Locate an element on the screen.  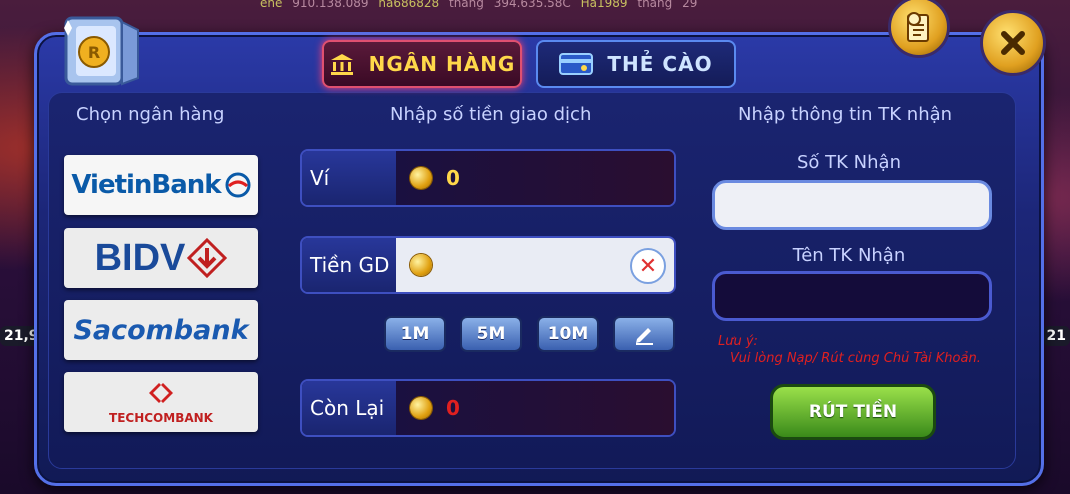
close-icon is located at coordinates (1013, 43).